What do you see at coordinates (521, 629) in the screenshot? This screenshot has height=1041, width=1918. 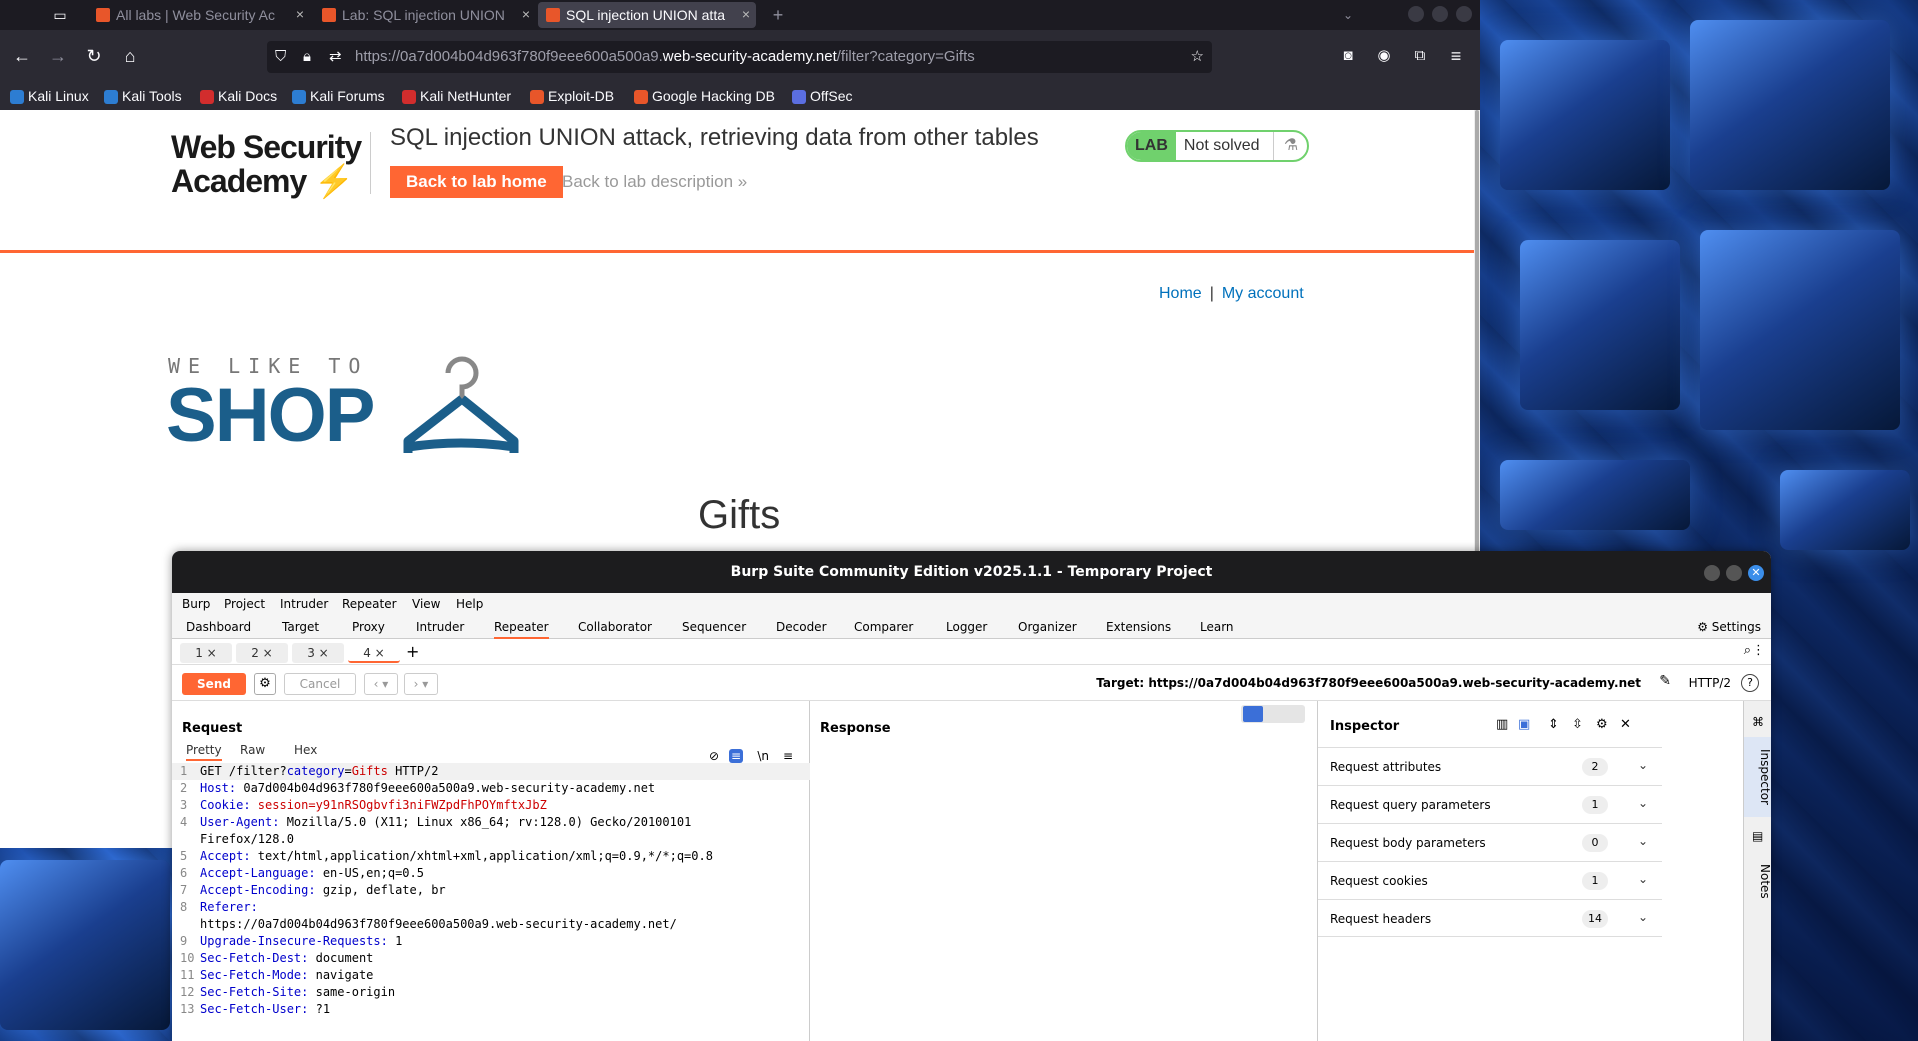 I see `tab-repeater: Repeater` at bounding box center [521, 629].